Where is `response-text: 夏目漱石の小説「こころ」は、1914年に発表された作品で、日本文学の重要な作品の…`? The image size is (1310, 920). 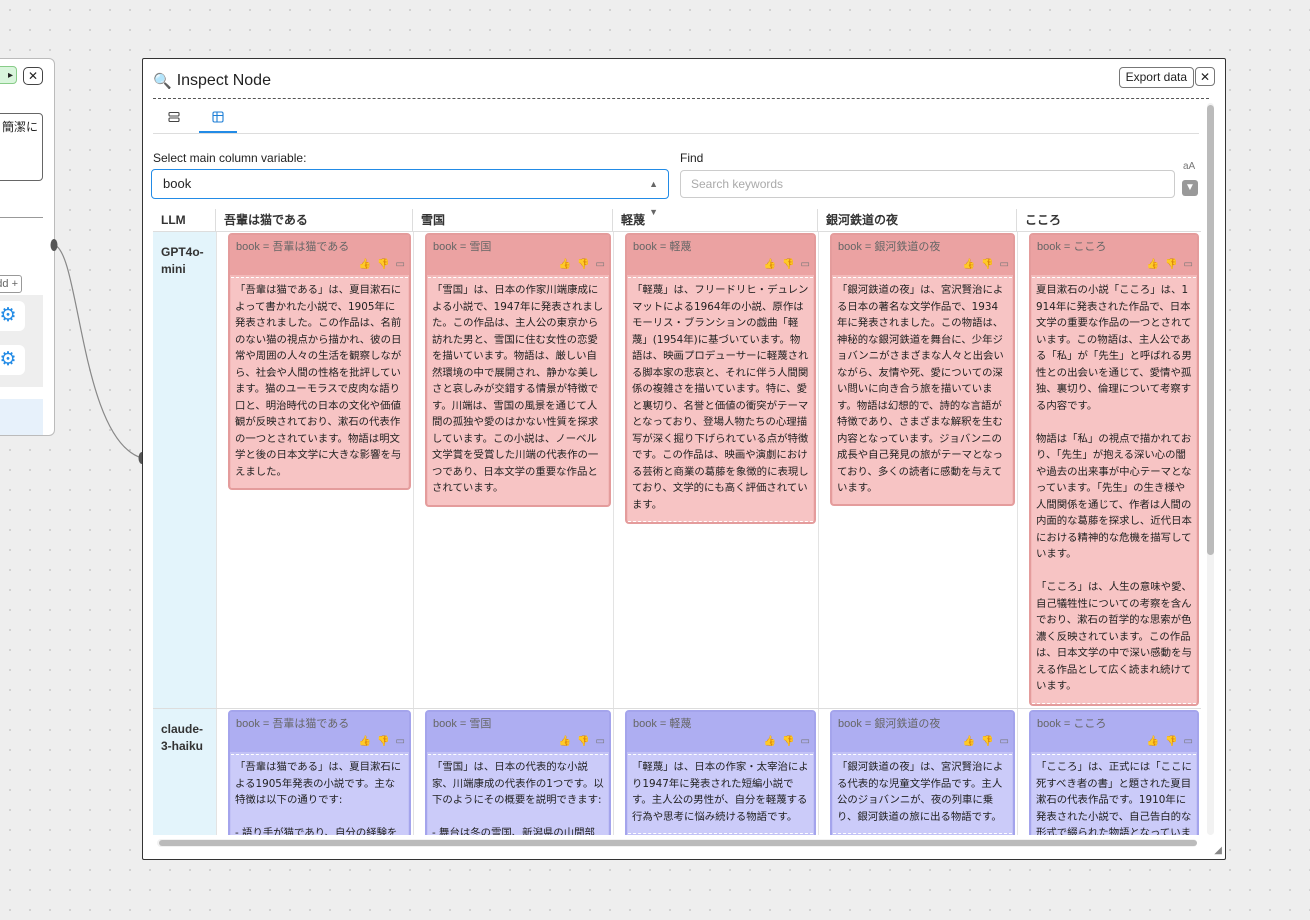
response-text: 夏目漱石の小説「こころ」は、1914年に発表された作品で、日本文学の重要な作品の… is located at coordinates (1114, 490).